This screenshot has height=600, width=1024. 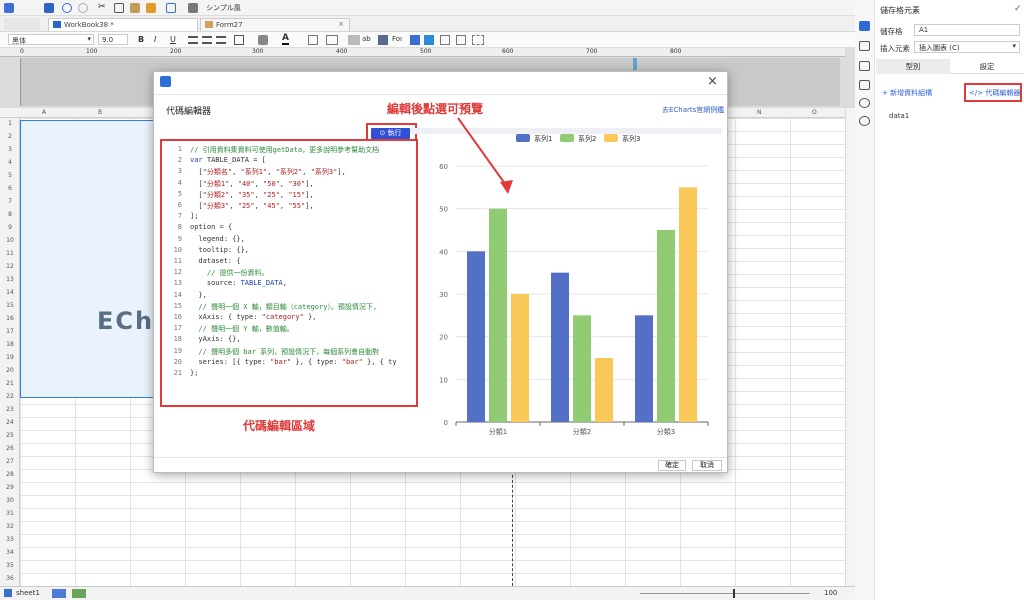 I want to click on code-line: ["分類1", "40", "50", "30"],, so click(x=251, y=184).